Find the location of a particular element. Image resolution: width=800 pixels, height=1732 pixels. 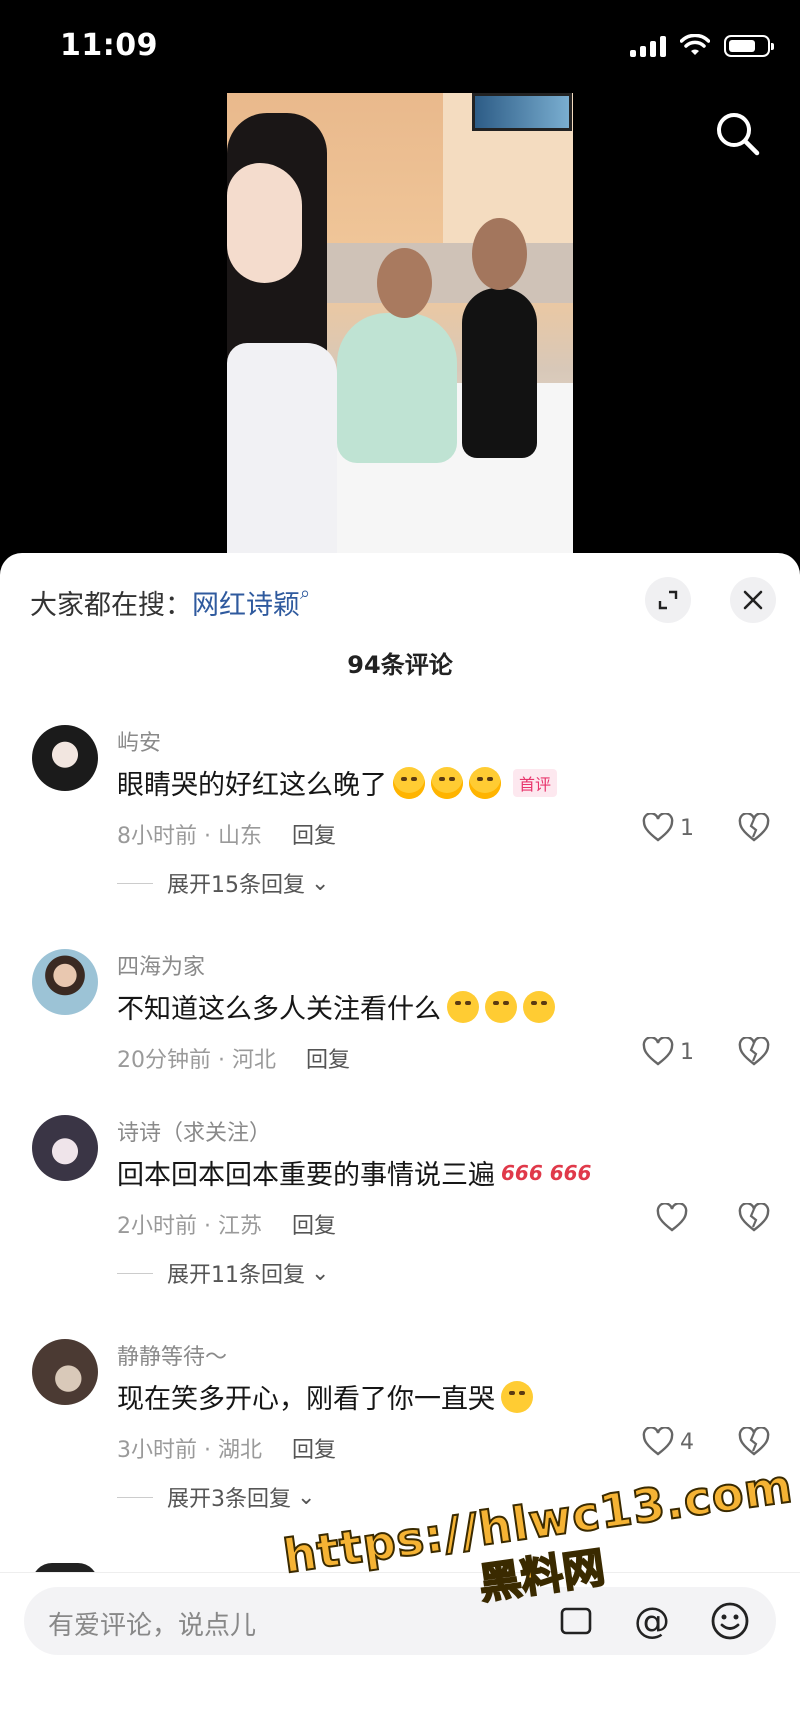

image-icon is located at coordinates (576, 1621).